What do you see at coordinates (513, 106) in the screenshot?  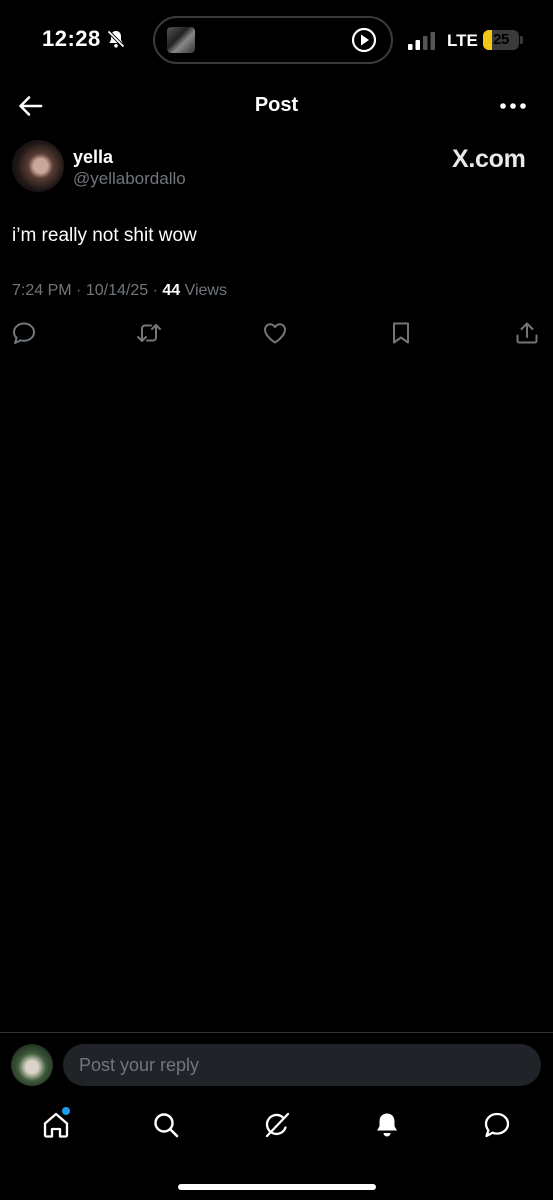 I see `more-horizontal-icon` at bounding box center [513, 106].